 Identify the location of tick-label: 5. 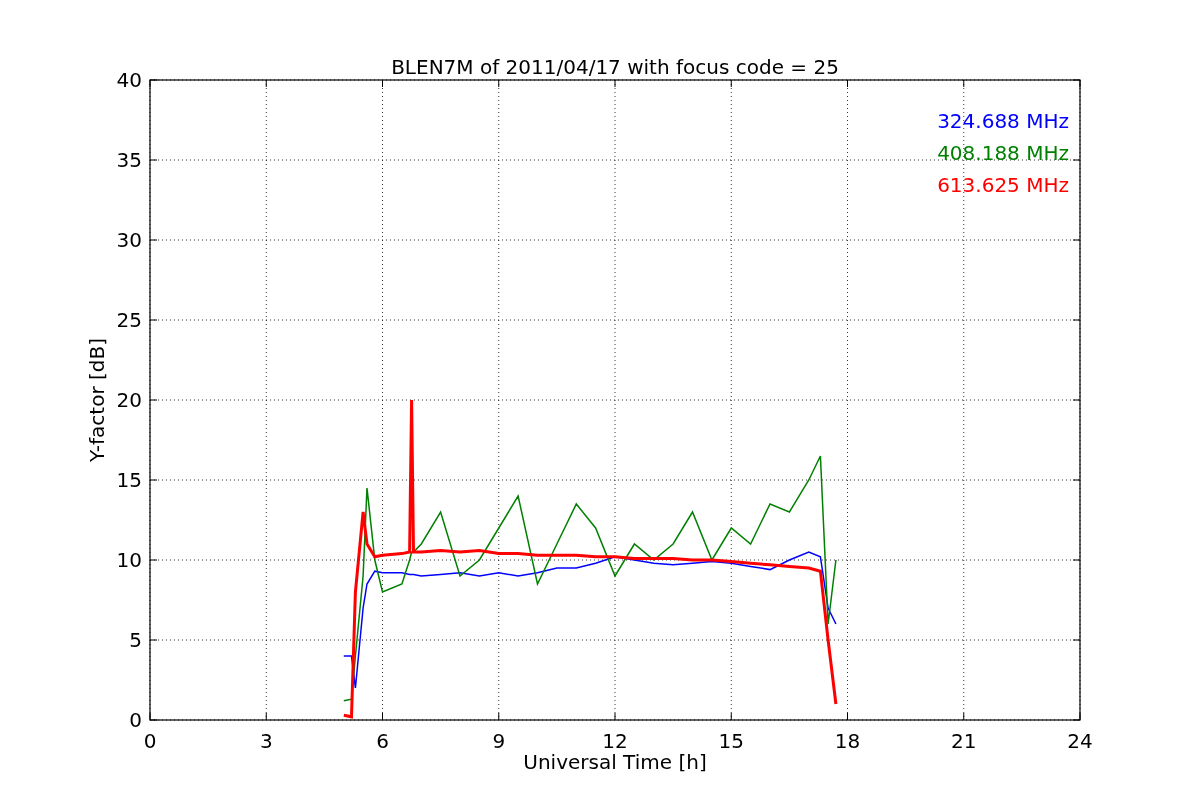
(135, 640).